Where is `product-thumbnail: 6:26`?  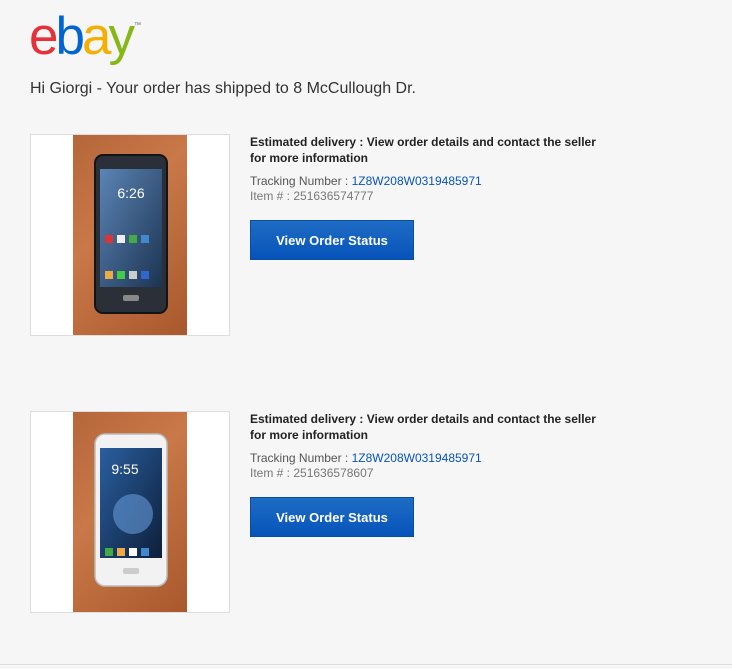
product-thumbnail: 6:26 is located at coordinates (130, 235).